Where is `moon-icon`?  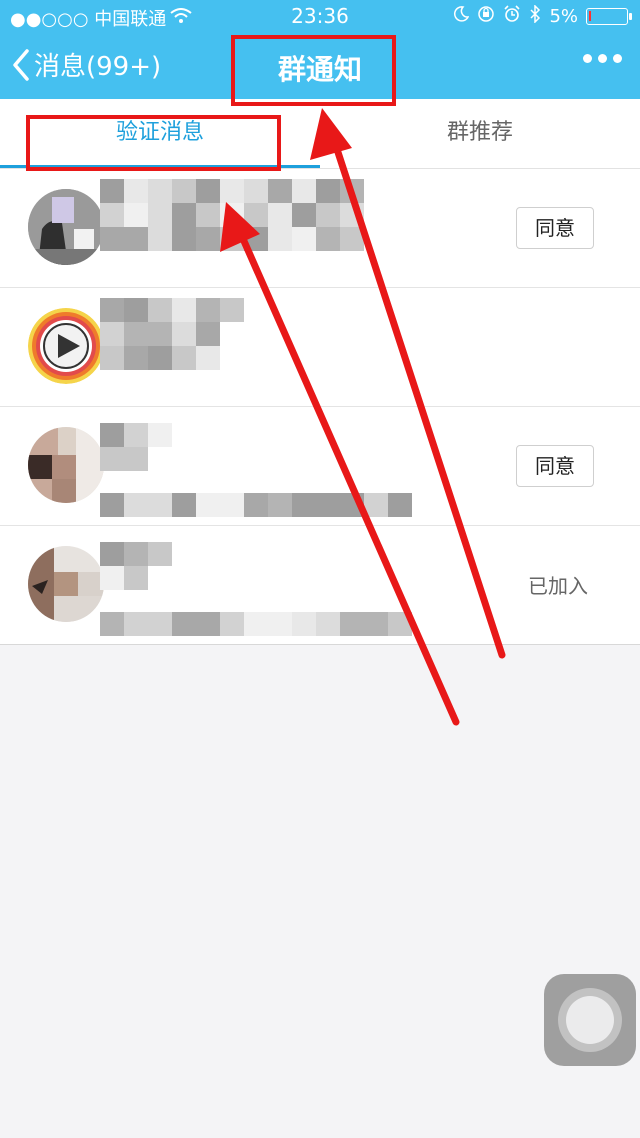 moon-icon is located at coordinates (461, 16).